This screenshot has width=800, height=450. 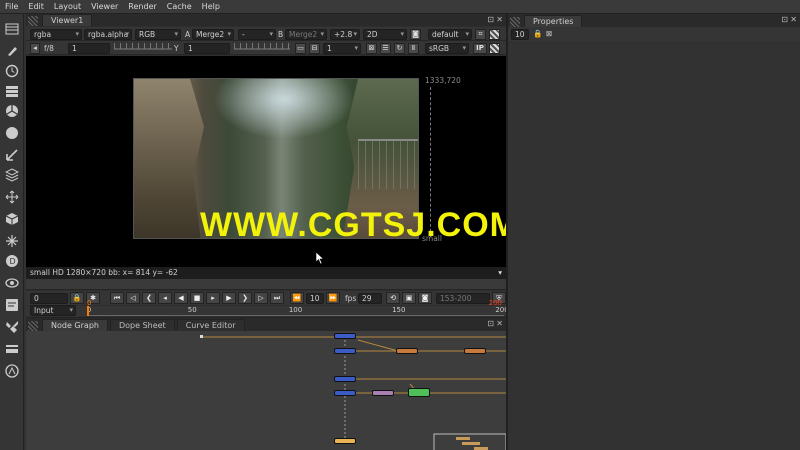 I want to click on views-icon, so click(x=12, y=283).